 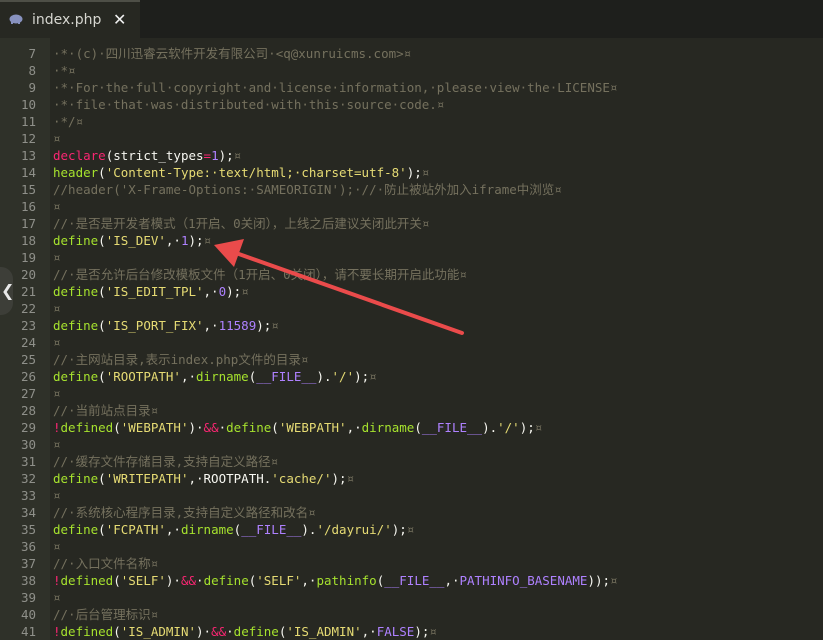 I want to click on code-line: 34 //·系统核心程序目录,支持自定义路径和改名¤, so click(x=411, y=512).